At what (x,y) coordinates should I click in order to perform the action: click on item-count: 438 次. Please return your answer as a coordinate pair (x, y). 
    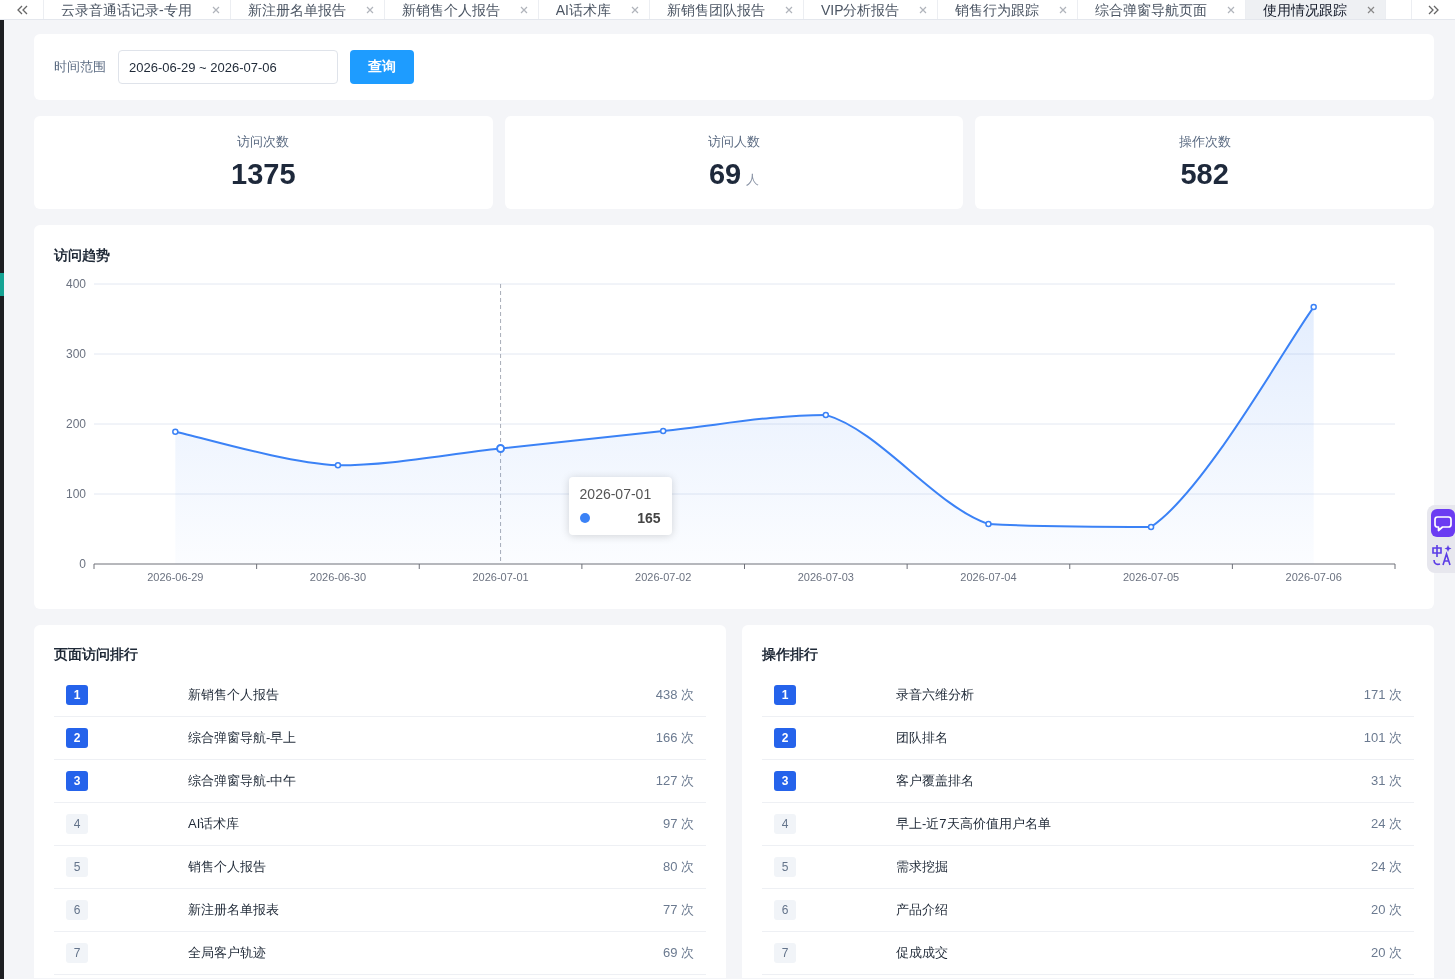
    Looking at the image, I should click on (674, 695).